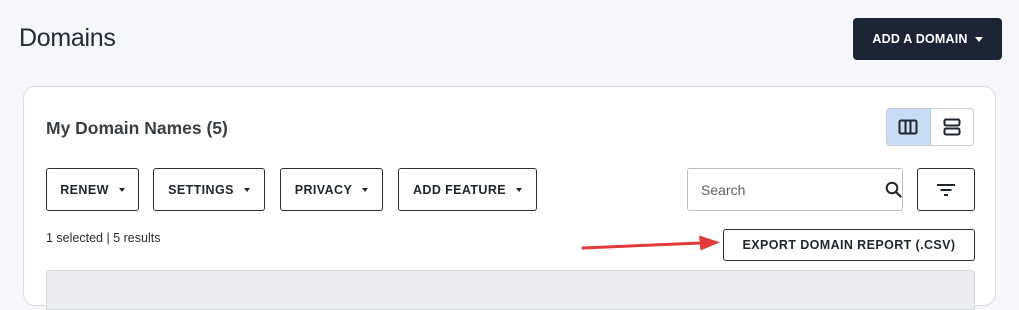 This screenshot has height=310, width=1019. Describe the element at coordinates (137, 238) in the screenshot. I see `results-count: 5 results` at that location.